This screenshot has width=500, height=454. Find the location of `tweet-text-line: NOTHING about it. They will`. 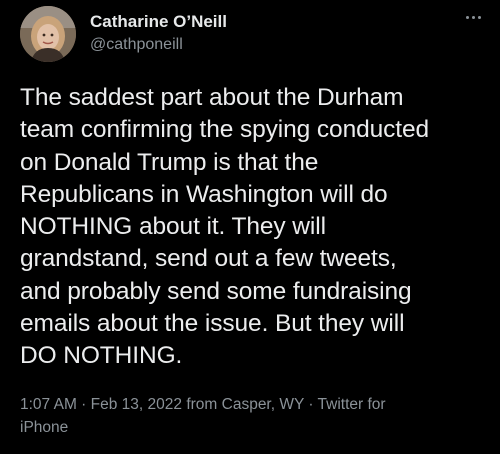

tweet-text-line: NOTHING about it. They will is located at coordinates (173, 227).